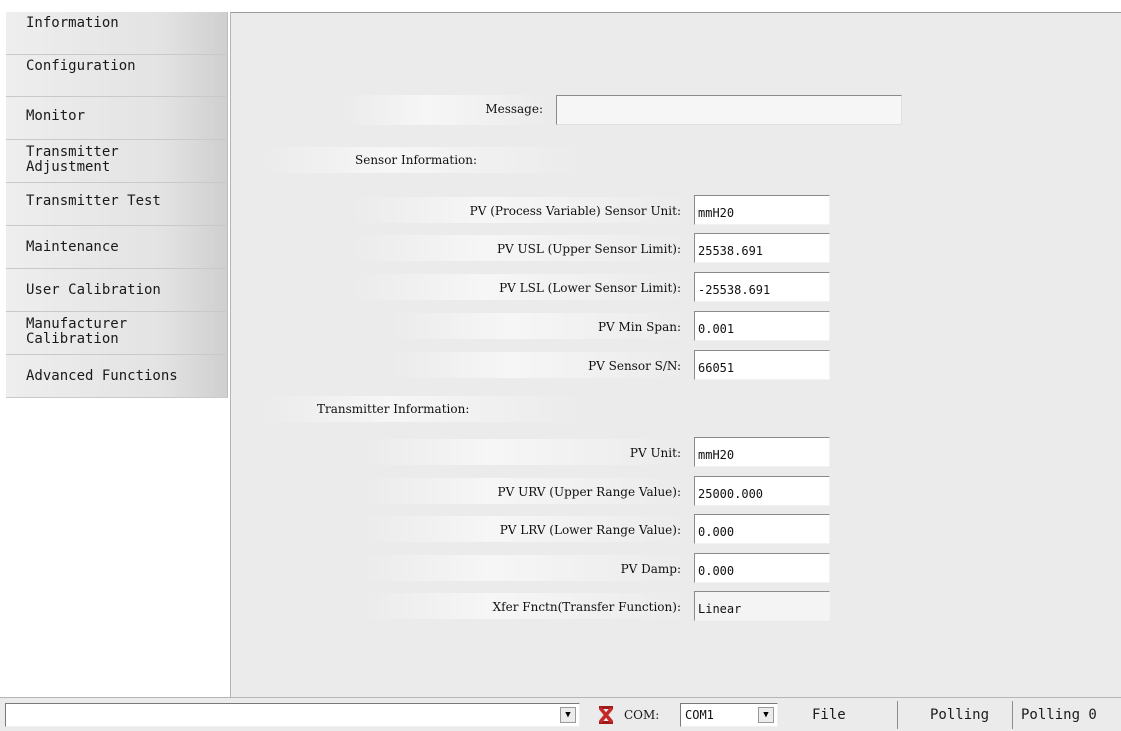 The image size is (1121, 731). I want to click on sidebar-item-information: Information, so click(117, 33).